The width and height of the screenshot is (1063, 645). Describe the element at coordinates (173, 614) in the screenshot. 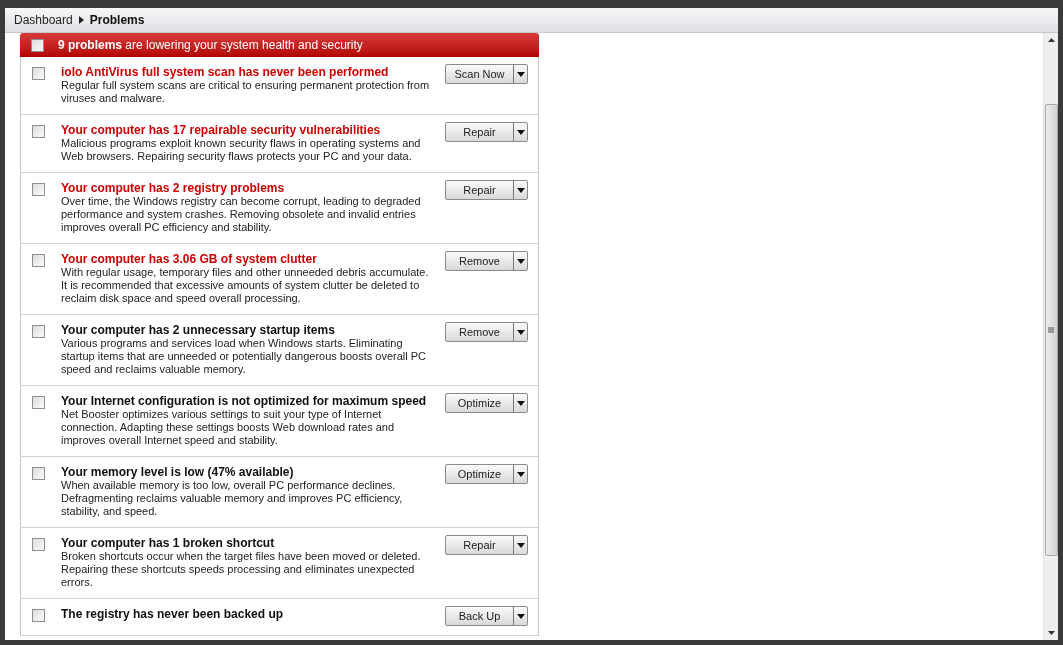

I see `problem-title: The registry has never been backed up` at that location.